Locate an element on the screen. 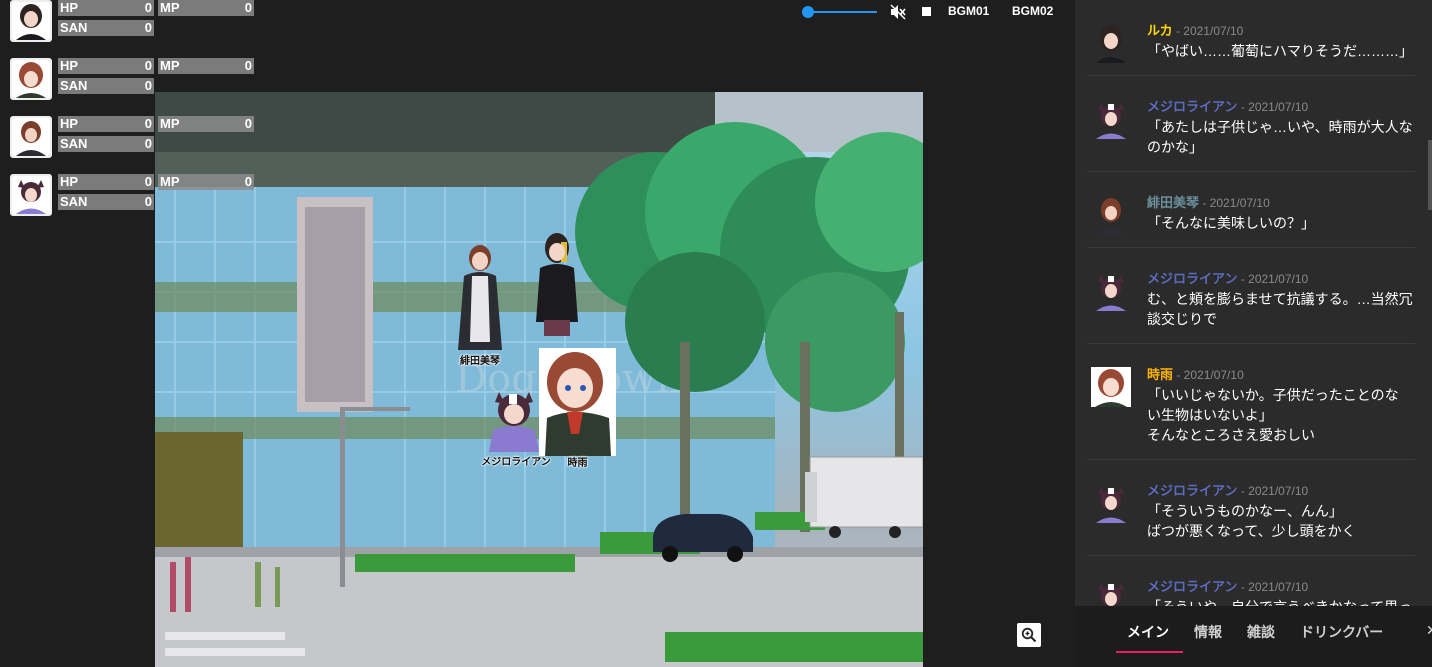  message-text: 「あたしは子供じゃ…いや、時雨が大人な のかな」 is located at coordinates (1280, 137).